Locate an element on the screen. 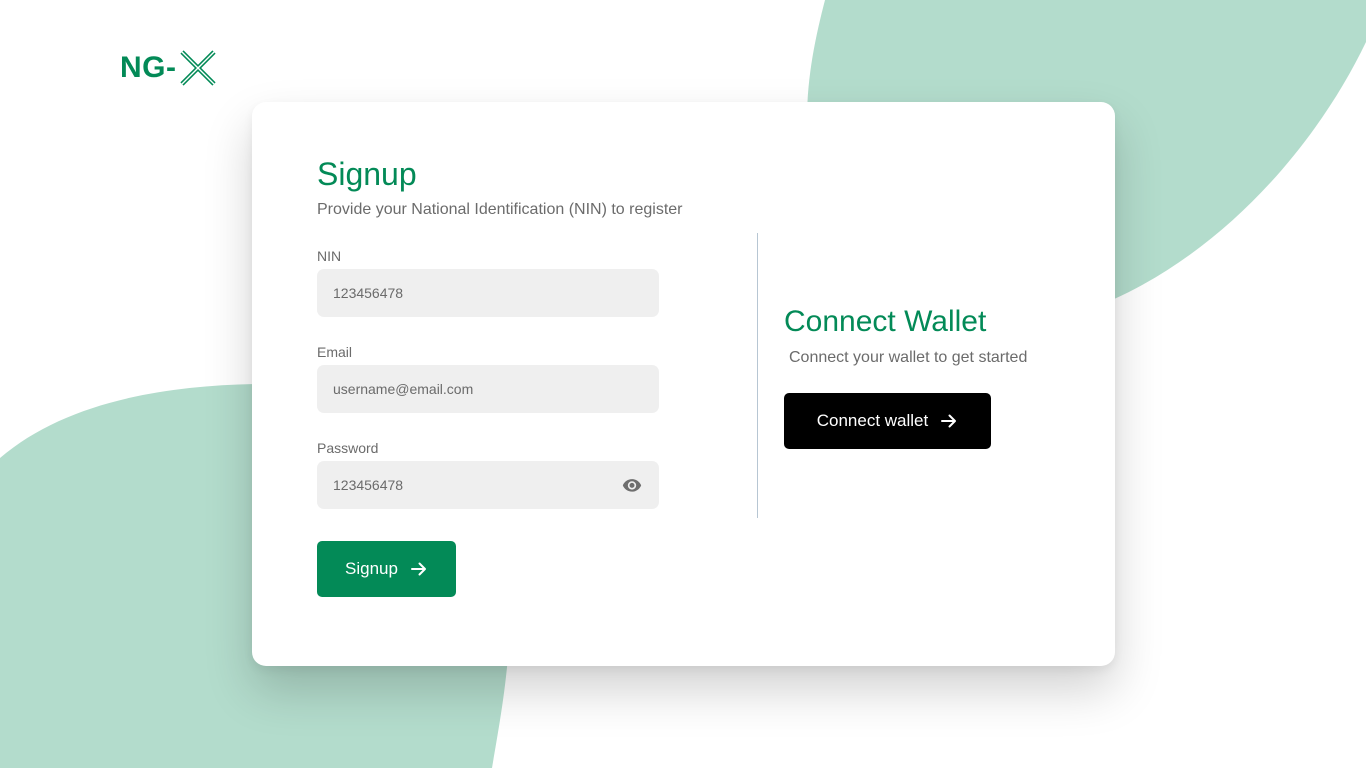 This screenshot has width=1366, height=768. password-label: Password is located at coordinates (348, 448).